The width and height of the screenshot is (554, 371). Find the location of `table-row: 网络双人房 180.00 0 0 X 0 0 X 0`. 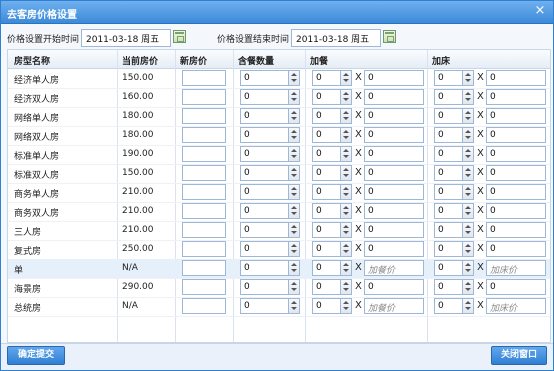

table-row: 网络双人房 180.00 0 0 X 0 0 X 0 is located at coordinates (279, 136).